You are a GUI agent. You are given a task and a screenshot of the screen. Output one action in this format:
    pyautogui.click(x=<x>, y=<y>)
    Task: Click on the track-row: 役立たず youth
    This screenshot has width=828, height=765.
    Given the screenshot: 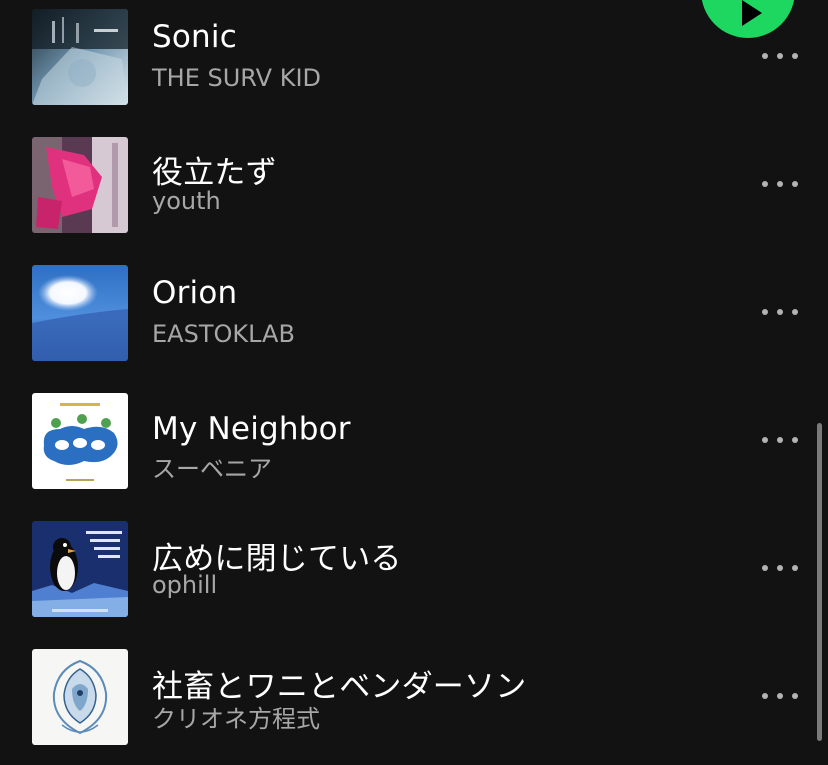 What is the action you would take?
    pyautogui.click(x=414, y=193)
    